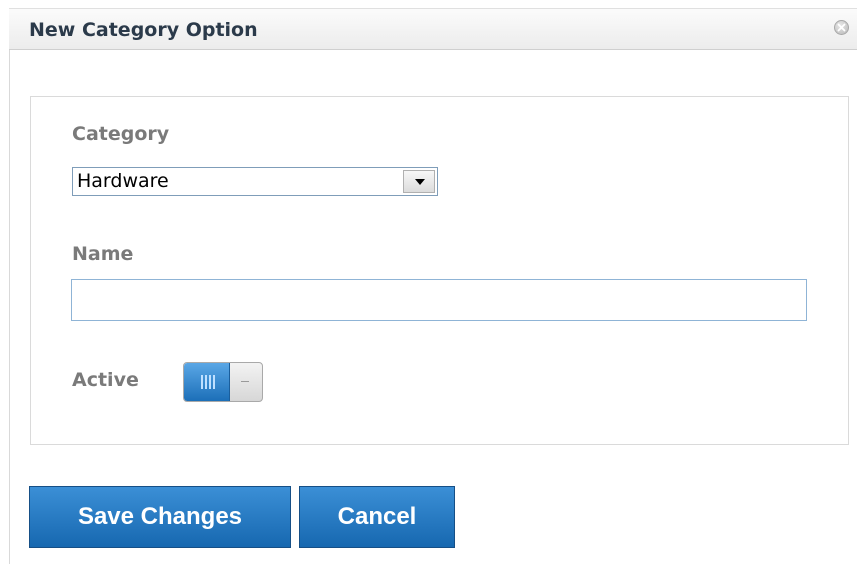 The height and width of the screenshot is (564, 857). I want to click on toggle-on-segment, so click(207, 382).